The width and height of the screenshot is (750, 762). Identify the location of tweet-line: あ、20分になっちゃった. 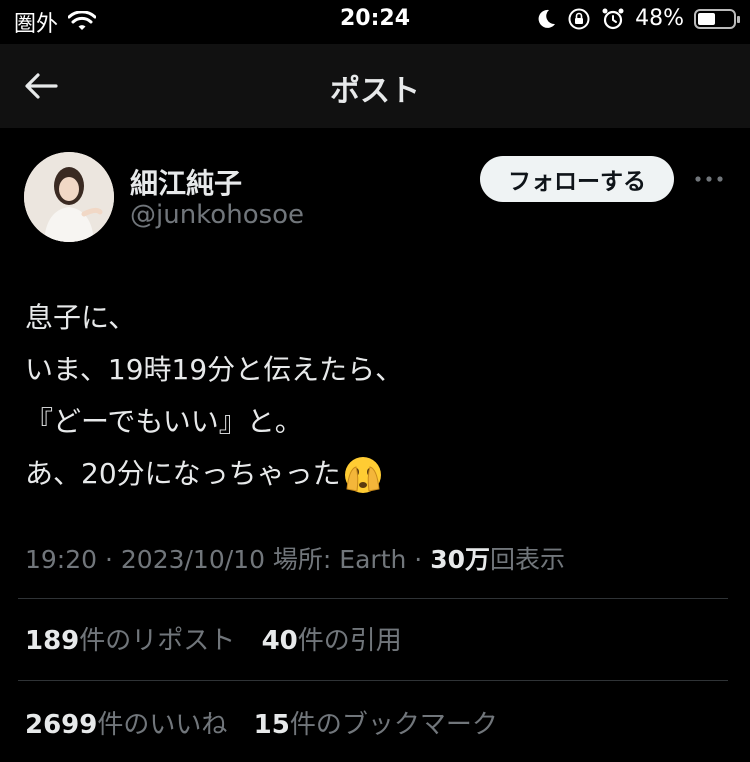
(183, 473).